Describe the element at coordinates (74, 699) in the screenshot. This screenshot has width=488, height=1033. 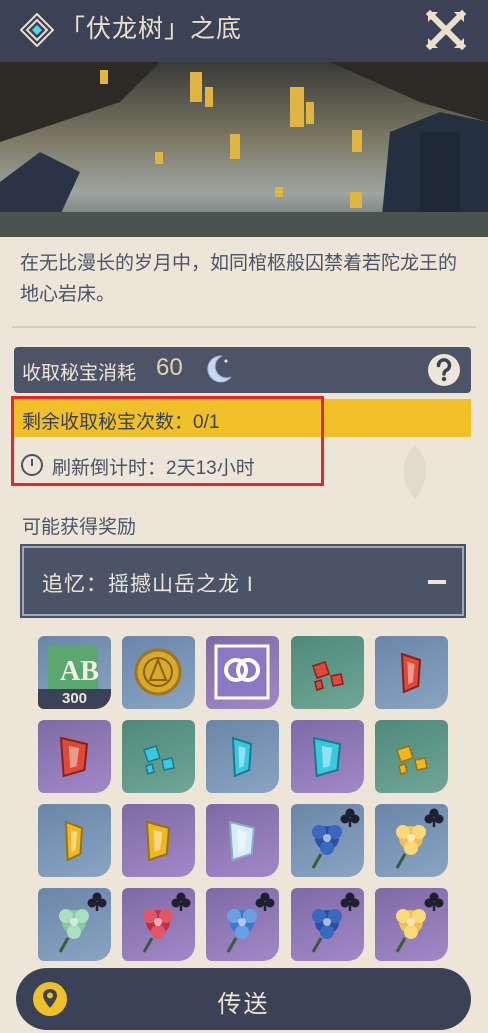
I see `item-count: 300` at that location.